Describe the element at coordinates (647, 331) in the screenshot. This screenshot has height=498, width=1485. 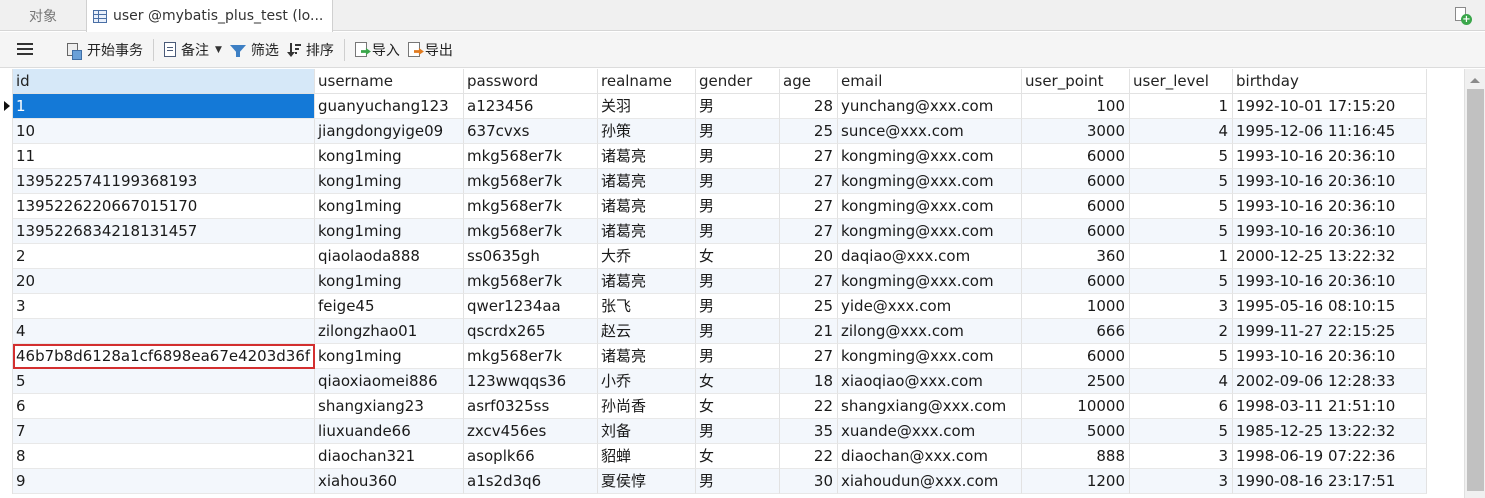
I see `cell-realname: 赵云` at that location.